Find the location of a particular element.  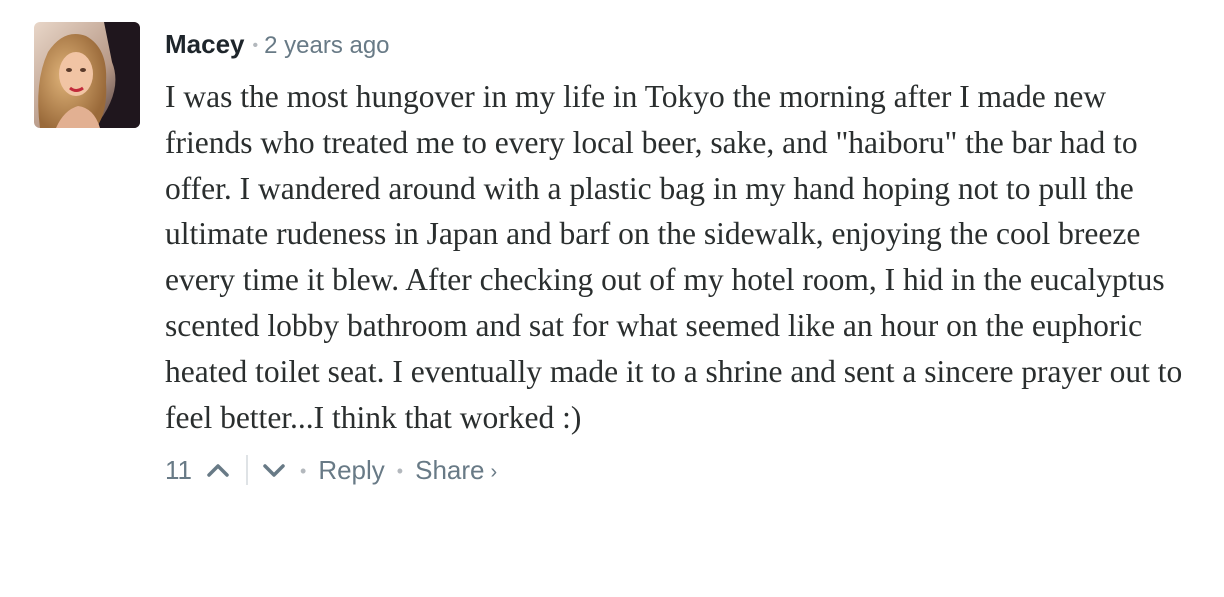

chevron-up-icon is located at coordinates (218, 471).